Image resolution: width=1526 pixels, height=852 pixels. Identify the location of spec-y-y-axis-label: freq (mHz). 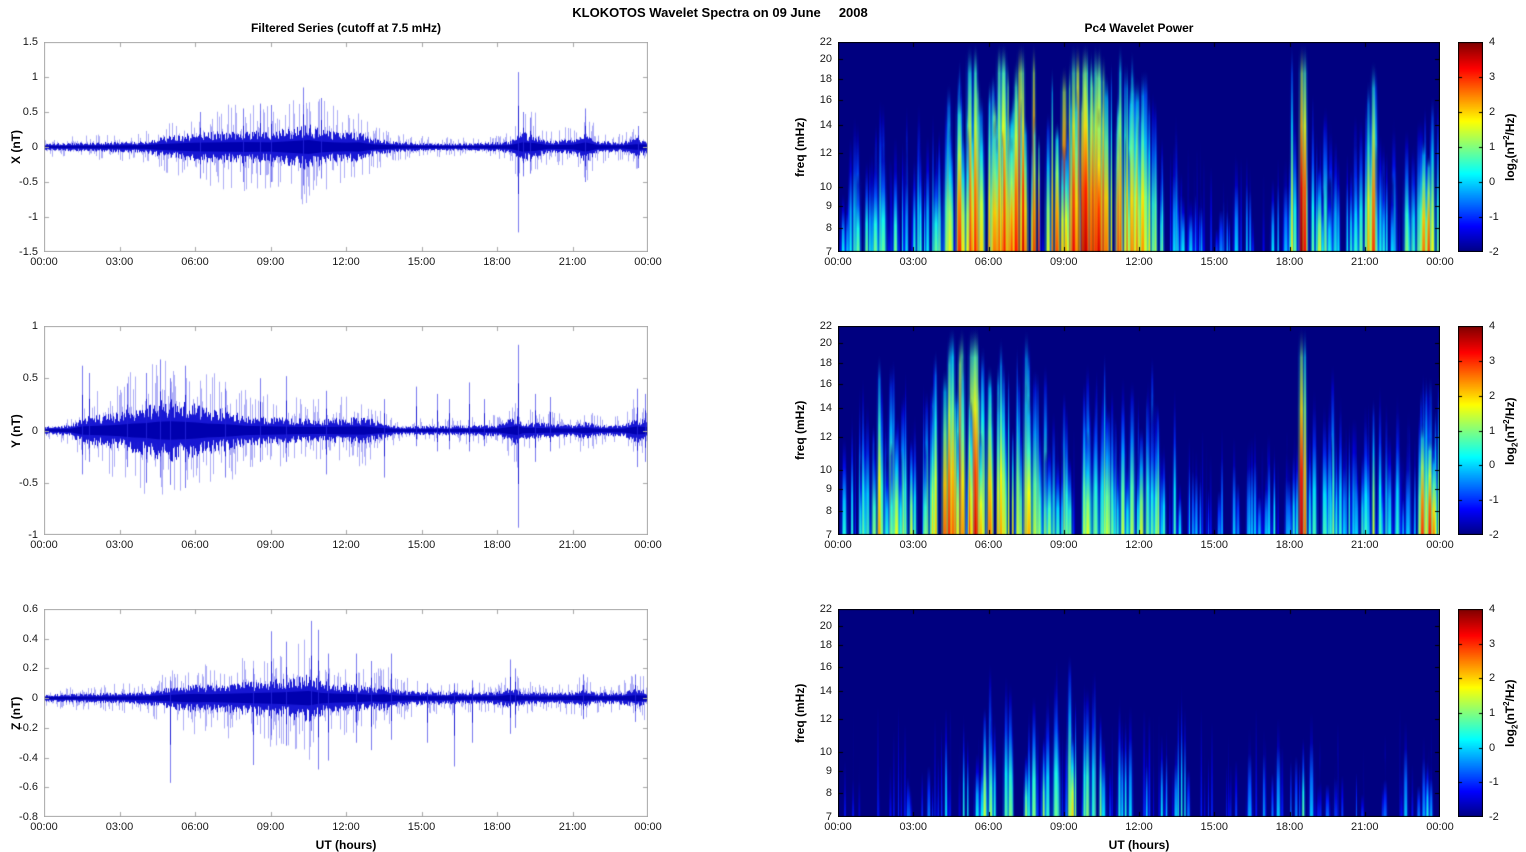
(800, 430).